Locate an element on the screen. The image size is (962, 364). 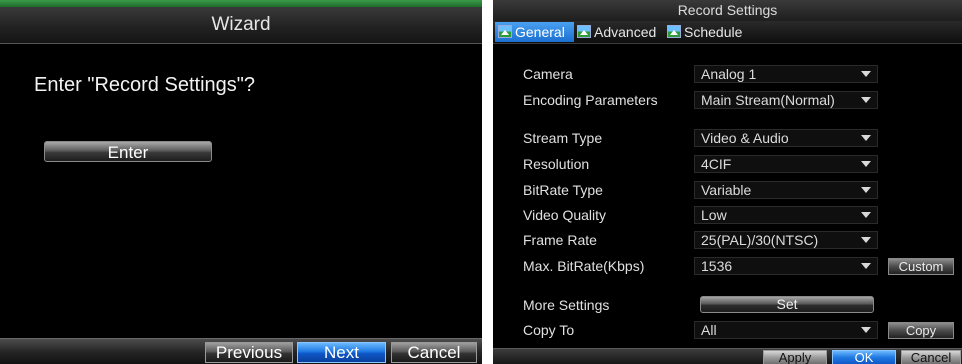
bitrate-type-select: Variable is located at coordinates (786, 190).